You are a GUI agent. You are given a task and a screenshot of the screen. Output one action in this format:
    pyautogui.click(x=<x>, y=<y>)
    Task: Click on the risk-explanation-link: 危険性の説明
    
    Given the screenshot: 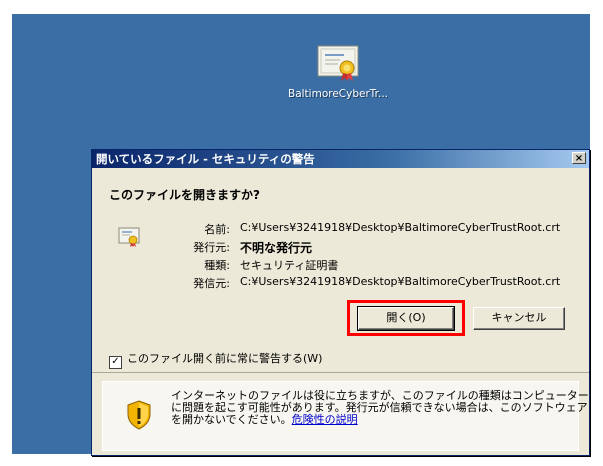 What is the action you would take?
    pyautogui.click(x=325, y=419)
    